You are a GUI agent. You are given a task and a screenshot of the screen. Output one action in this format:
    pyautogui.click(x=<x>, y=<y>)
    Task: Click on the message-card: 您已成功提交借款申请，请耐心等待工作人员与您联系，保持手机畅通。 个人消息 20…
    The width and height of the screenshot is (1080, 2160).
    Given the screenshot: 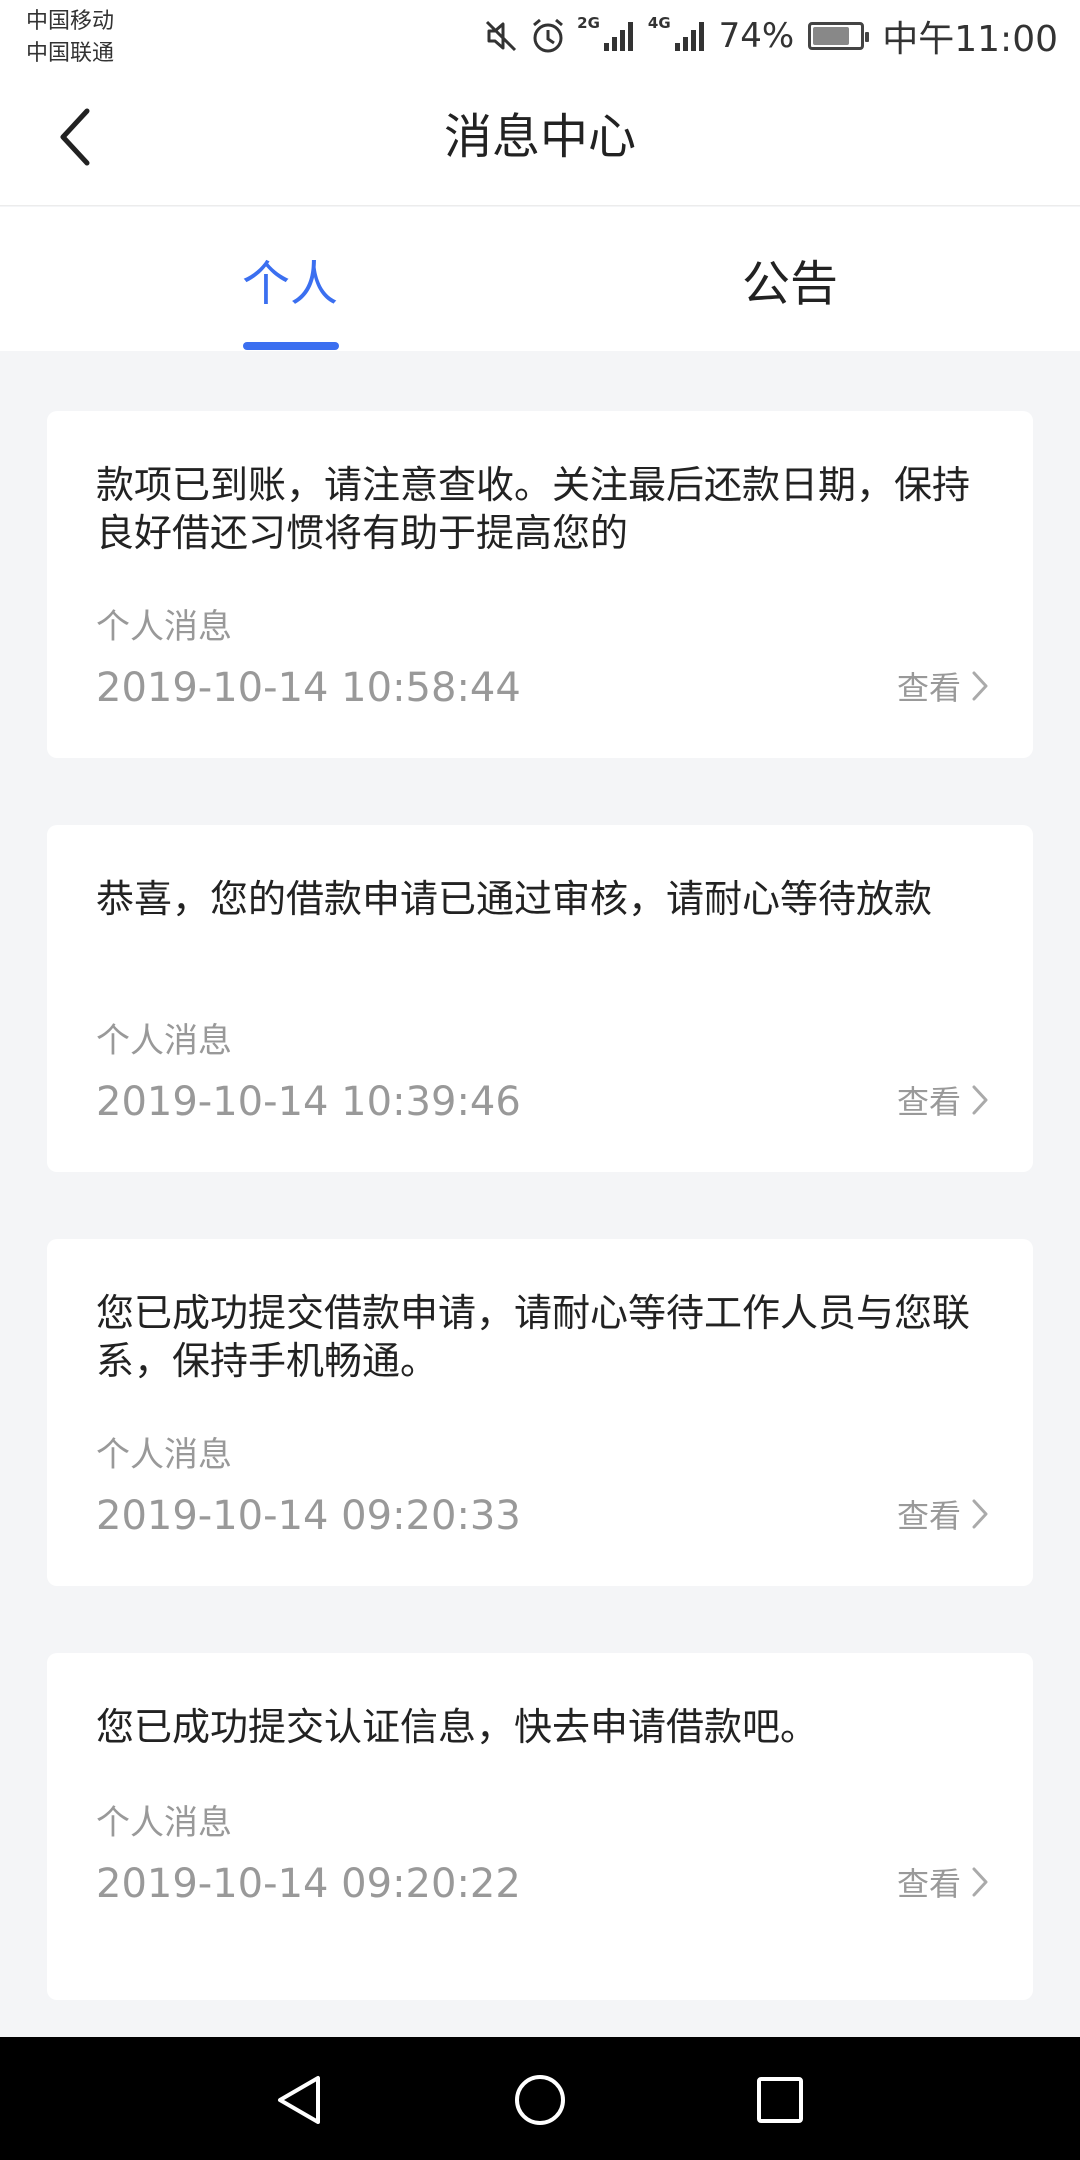 What is the action you would take?
    pyautogui.click(x=540, y=1412)
    